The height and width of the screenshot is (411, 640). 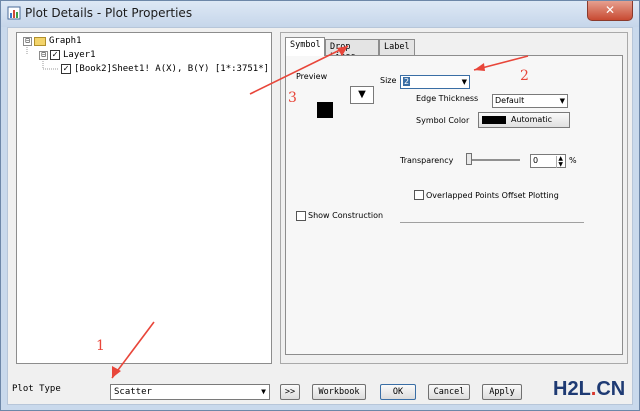 I want to click on plot-type-value: Scatter, so click(x=133, y=392).